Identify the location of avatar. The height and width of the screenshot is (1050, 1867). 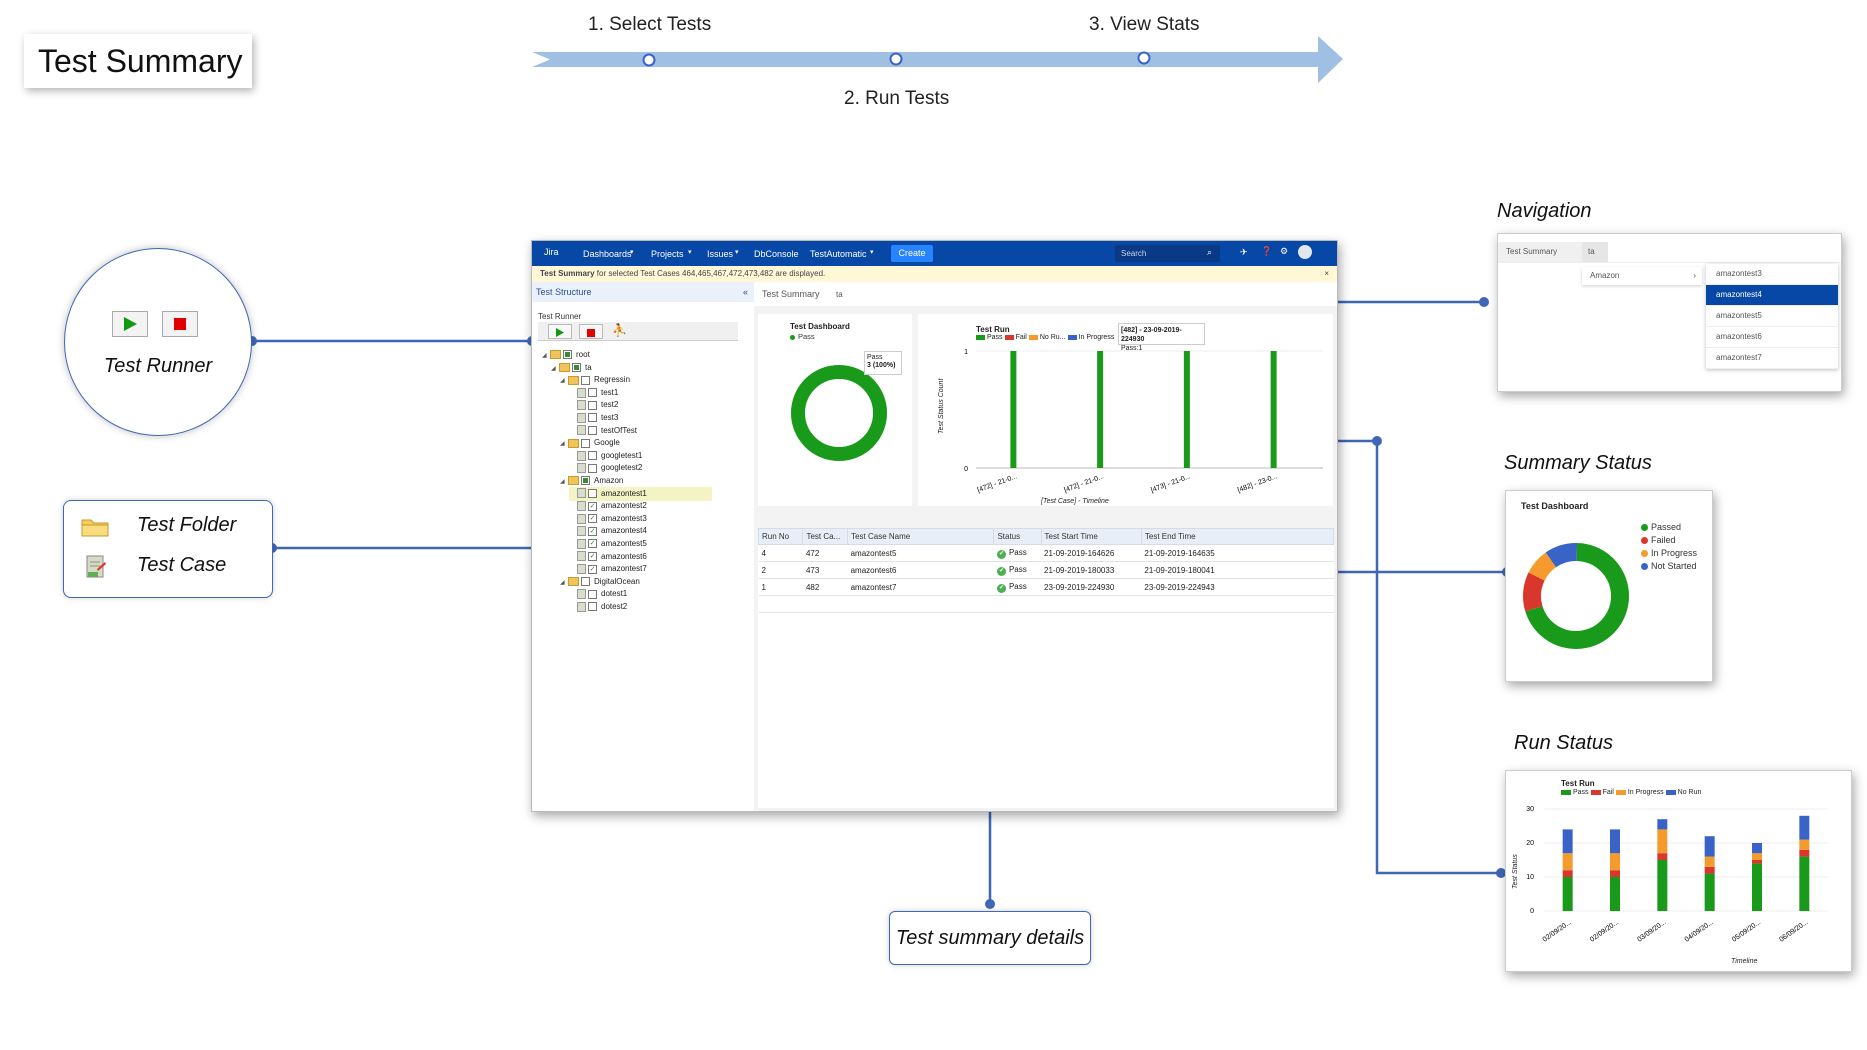
(1305, 252).